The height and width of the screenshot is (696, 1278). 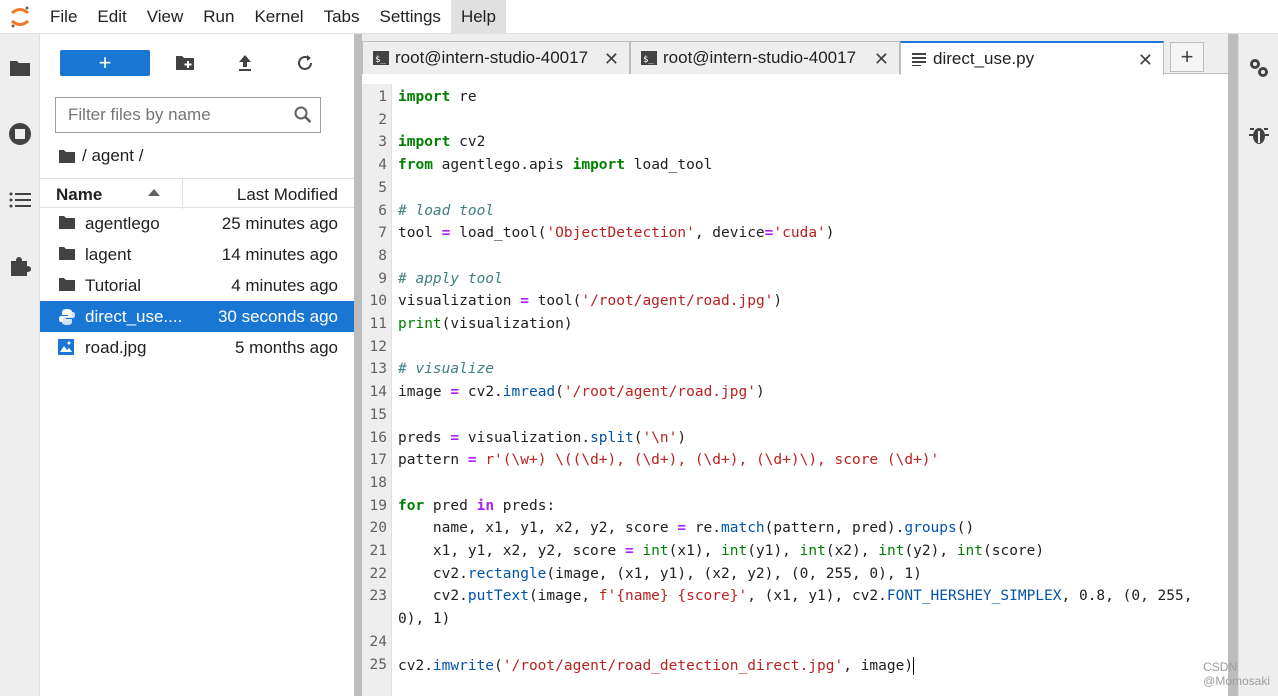 I want to click on line-number: 2, so click(x=382, y=119).